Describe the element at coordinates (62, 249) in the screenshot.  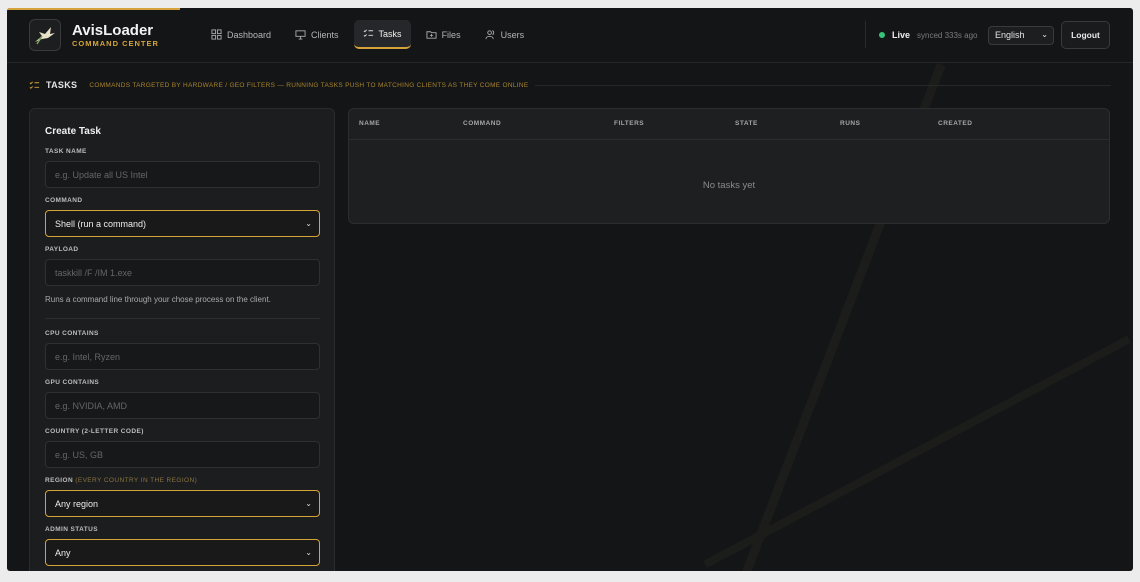
I see `payload-label: PAYLOAD` at that location.